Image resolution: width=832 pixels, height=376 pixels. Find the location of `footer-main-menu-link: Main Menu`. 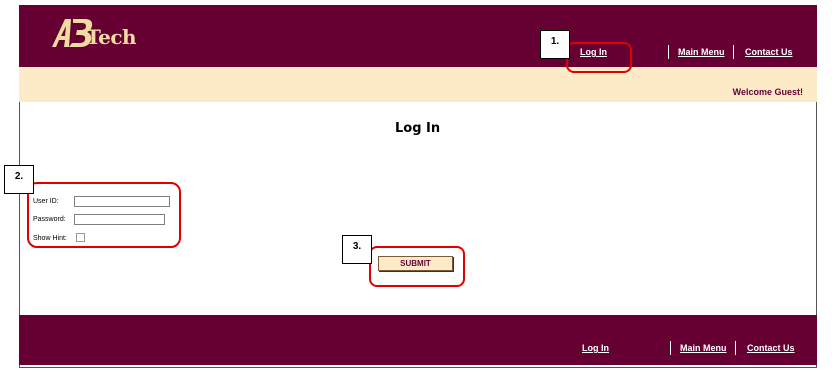

footer-main-menu-link: Main Menu is located at coordinates (703, 348).